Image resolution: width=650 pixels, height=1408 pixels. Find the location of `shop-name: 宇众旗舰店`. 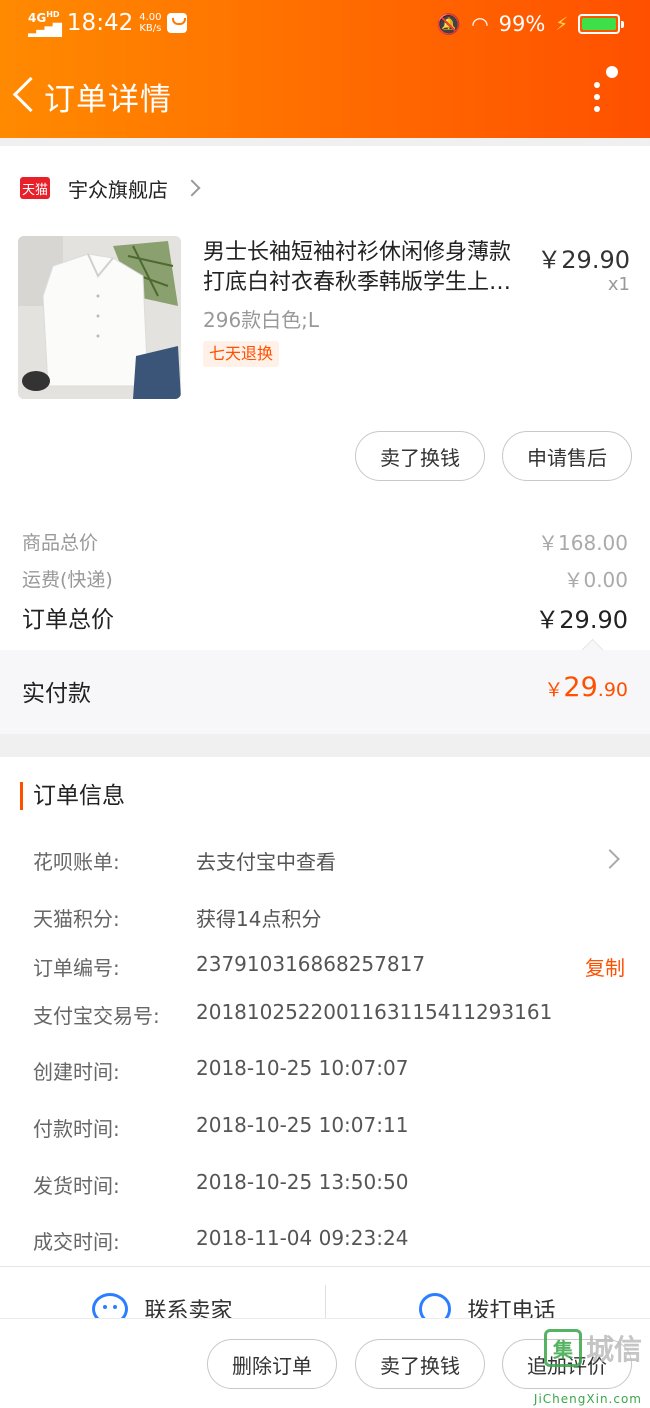

shop-name: 宇众旗舰店 is located at coordinates (118, 189).